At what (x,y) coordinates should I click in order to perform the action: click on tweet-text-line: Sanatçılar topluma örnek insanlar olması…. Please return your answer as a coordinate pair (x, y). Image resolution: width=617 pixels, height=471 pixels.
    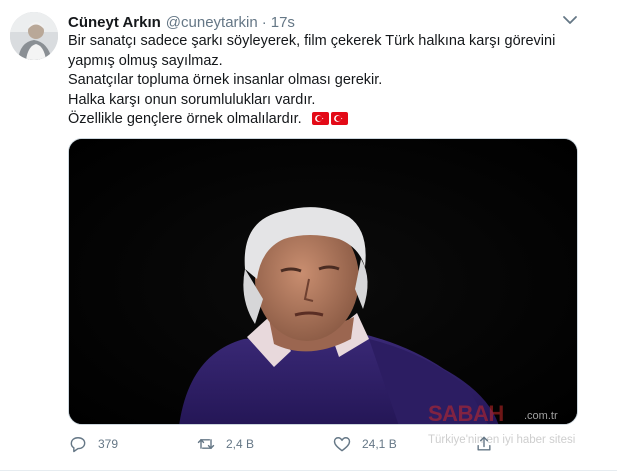
    Looking at the image, I should click on (225, 80).